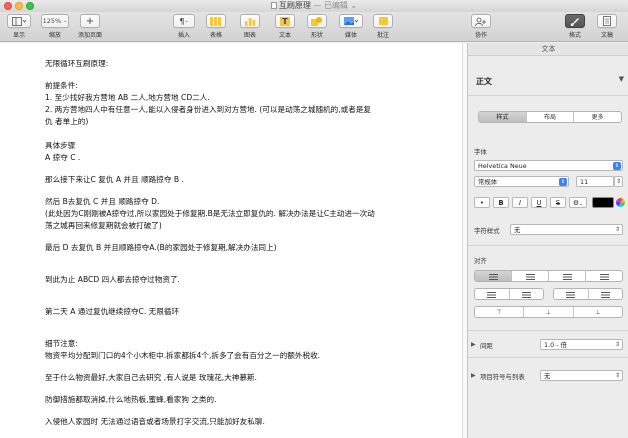 Image resolution: width=628 pixels, height=438 pixels. I want to click on insert-button: ¶ ⌄ 插入, so click(184, 26).